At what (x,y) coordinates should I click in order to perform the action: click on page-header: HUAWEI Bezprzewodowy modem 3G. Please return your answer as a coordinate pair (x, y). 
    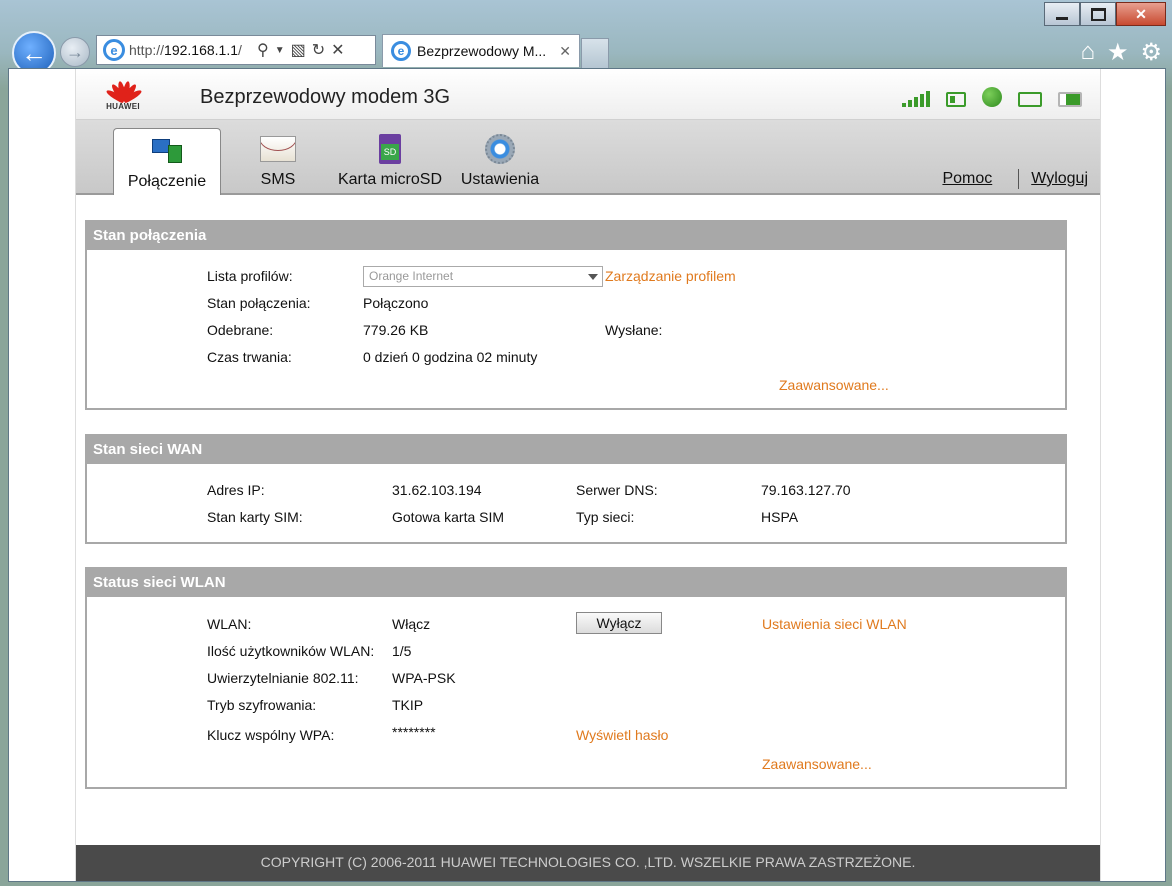
    Looking at the image, I should click on (588, 94).